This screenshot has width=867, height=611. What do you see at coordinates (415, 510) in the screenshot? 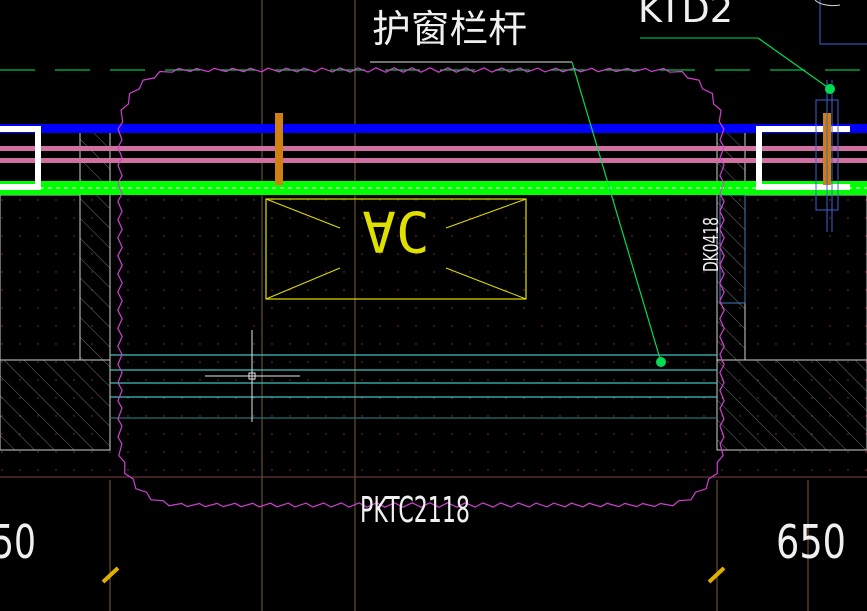
I see `window-tag: PKTC2118` at bounding box center [415, 510].